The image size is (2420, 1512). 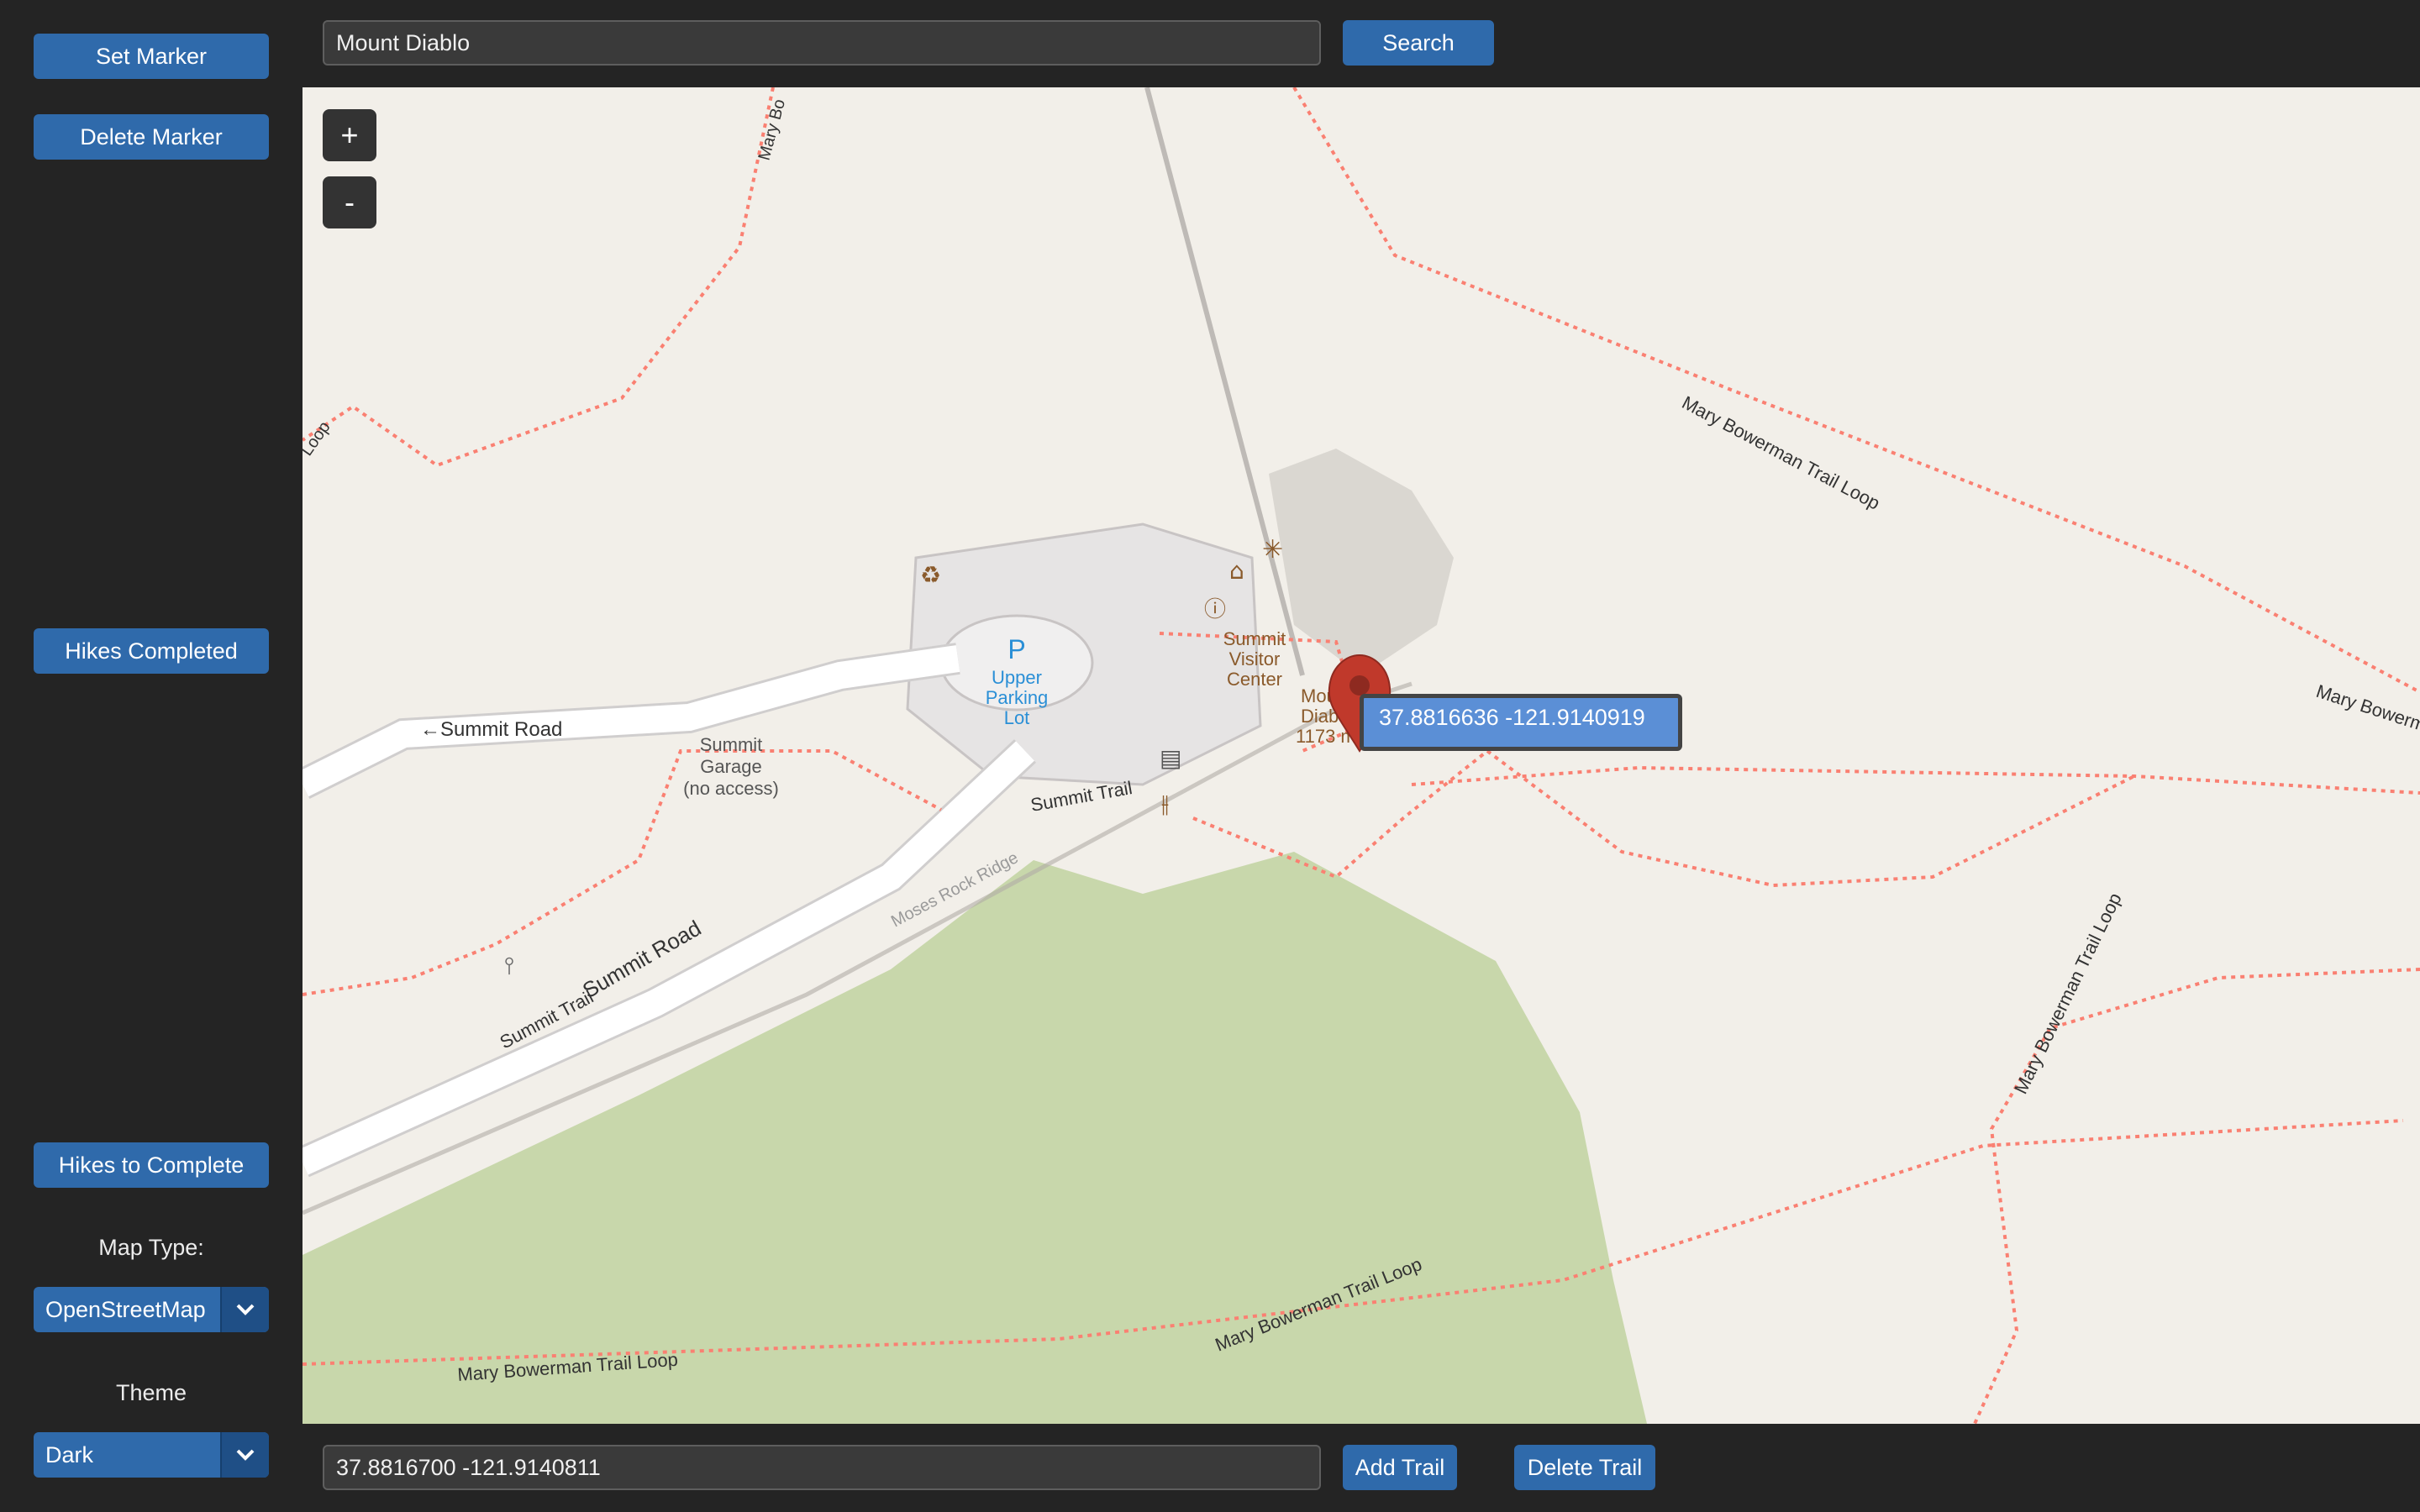 What do you see at coordinates (1521, 722) in the screenshot?
I see `marker-tooltip: 37.8816636 -121.9140919` at bounding box center [1521, 722].